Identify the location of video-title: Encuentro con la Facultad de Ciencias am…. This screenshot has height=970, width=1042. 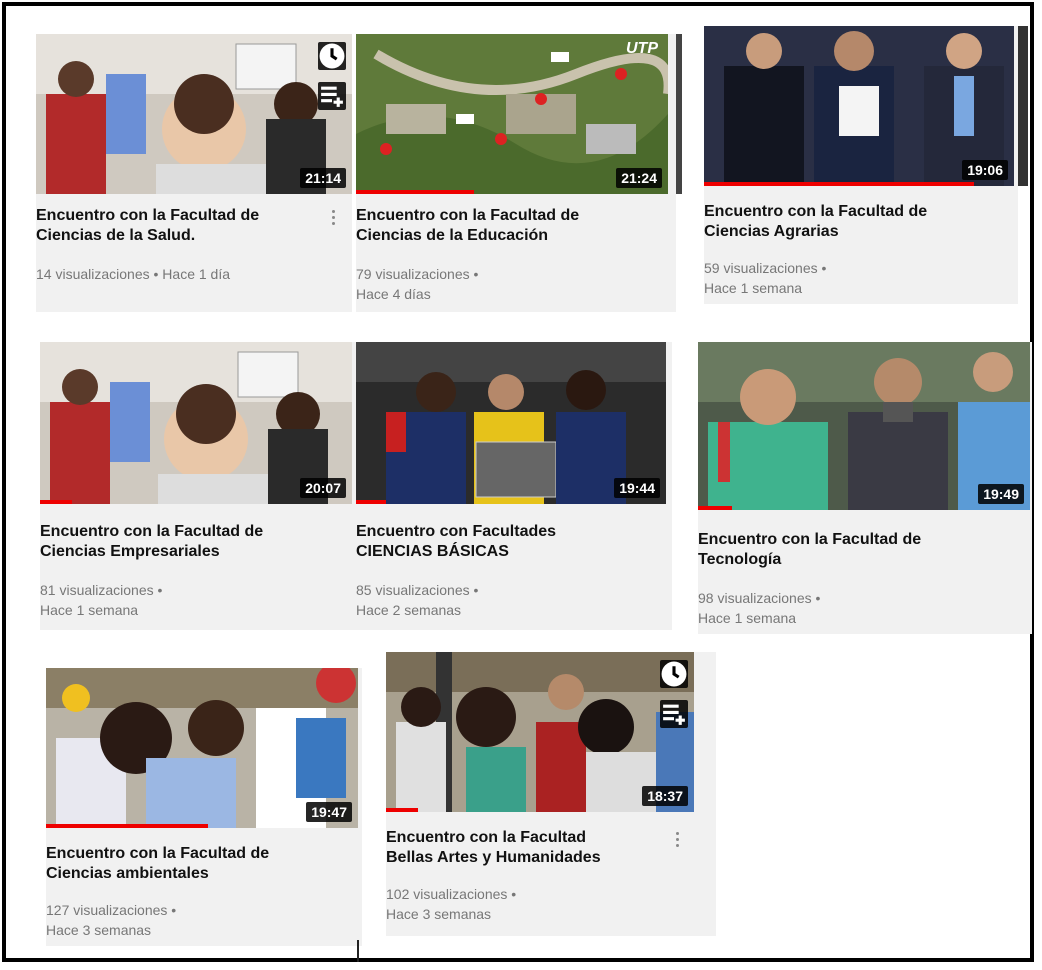
(157, 864).